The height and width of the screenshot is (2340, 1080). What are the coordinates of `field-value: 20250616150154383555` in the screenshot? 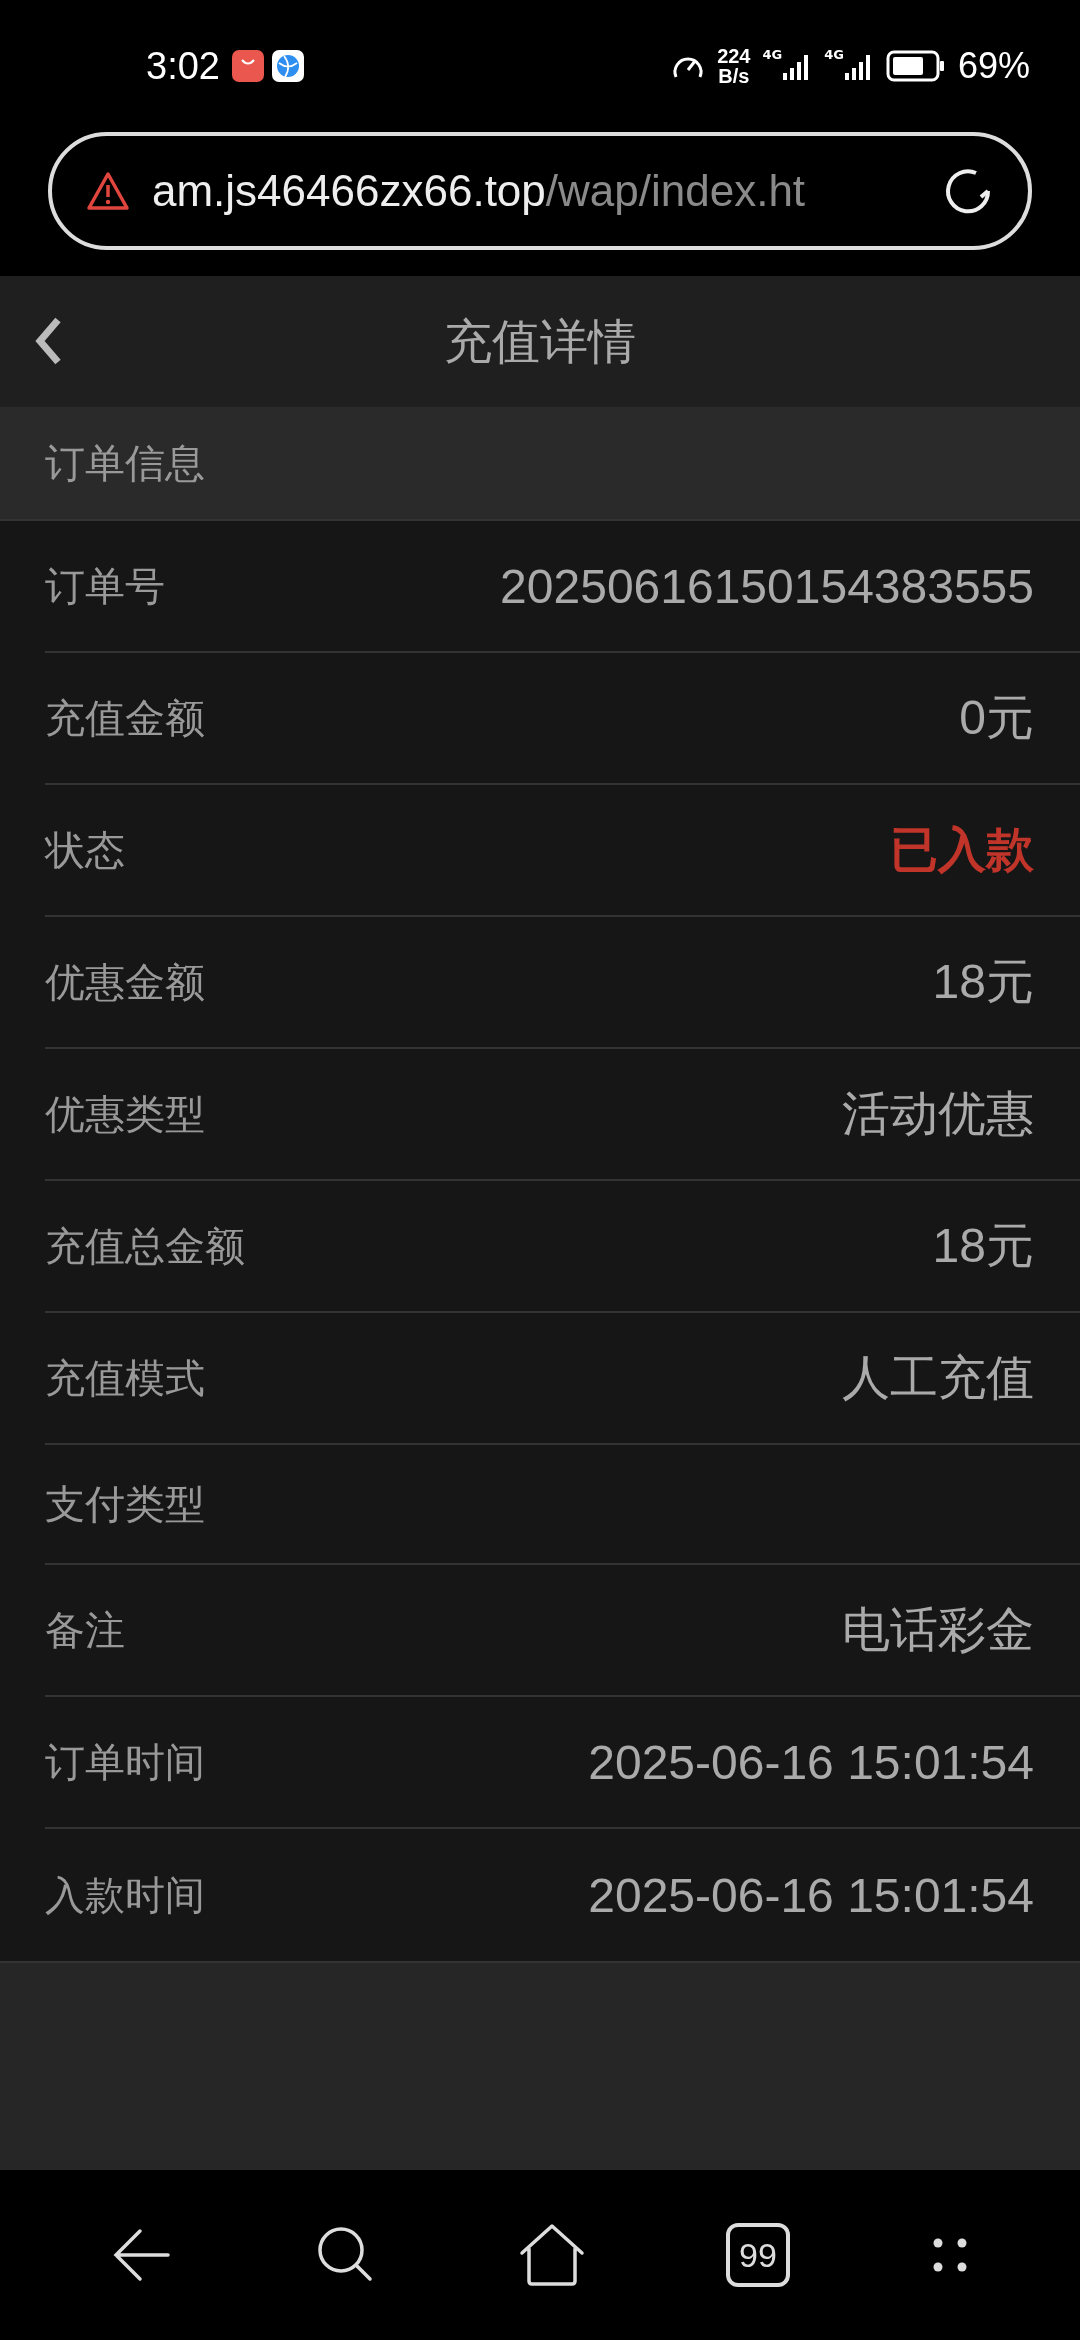 It's located at (767, 586).